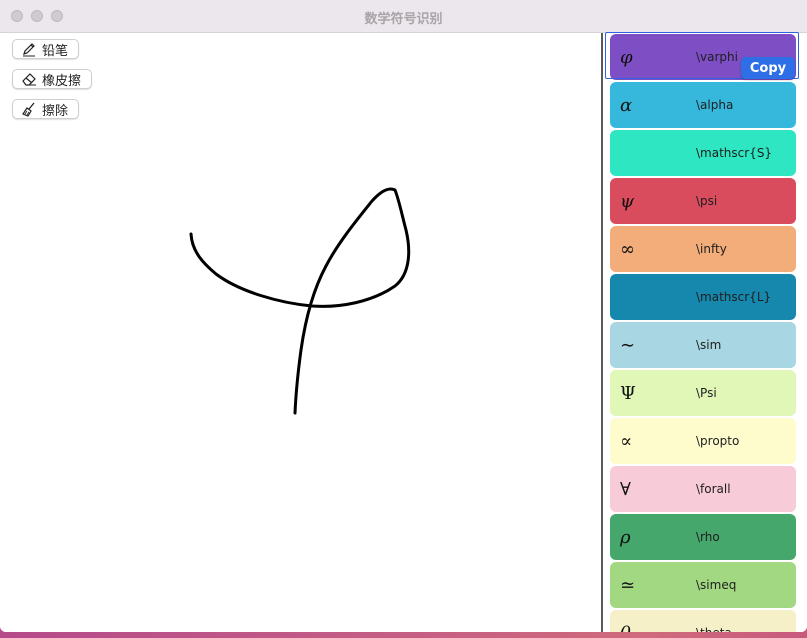  What do you see at coordinates (768, 68) in the screenshot?
I see `copy-button: Copy` at bounding box center [768, 68].